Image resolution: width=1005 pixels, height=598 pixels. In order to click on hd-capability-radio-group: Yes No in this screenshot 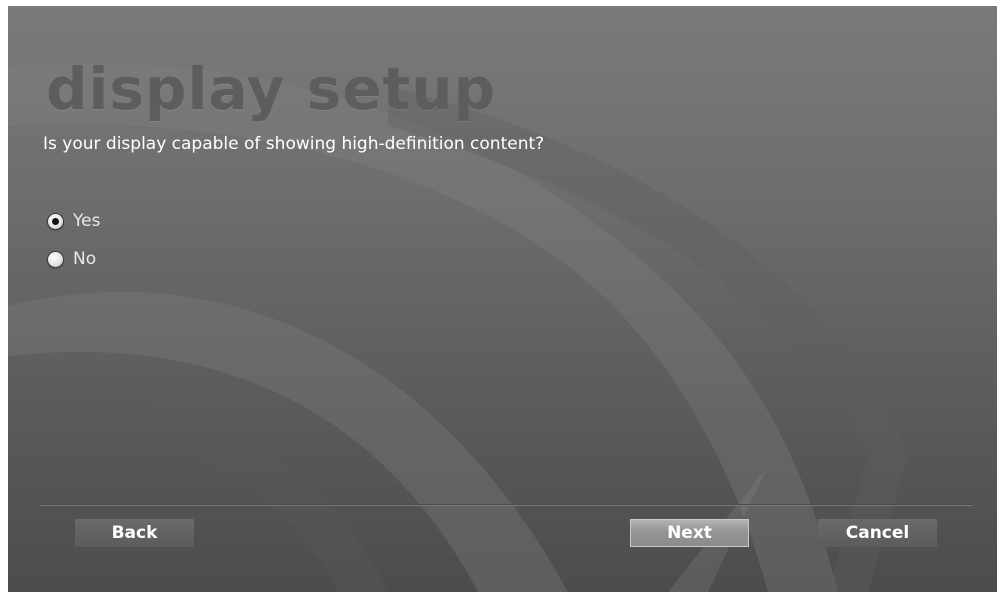, I will do `click(74, 240)`.